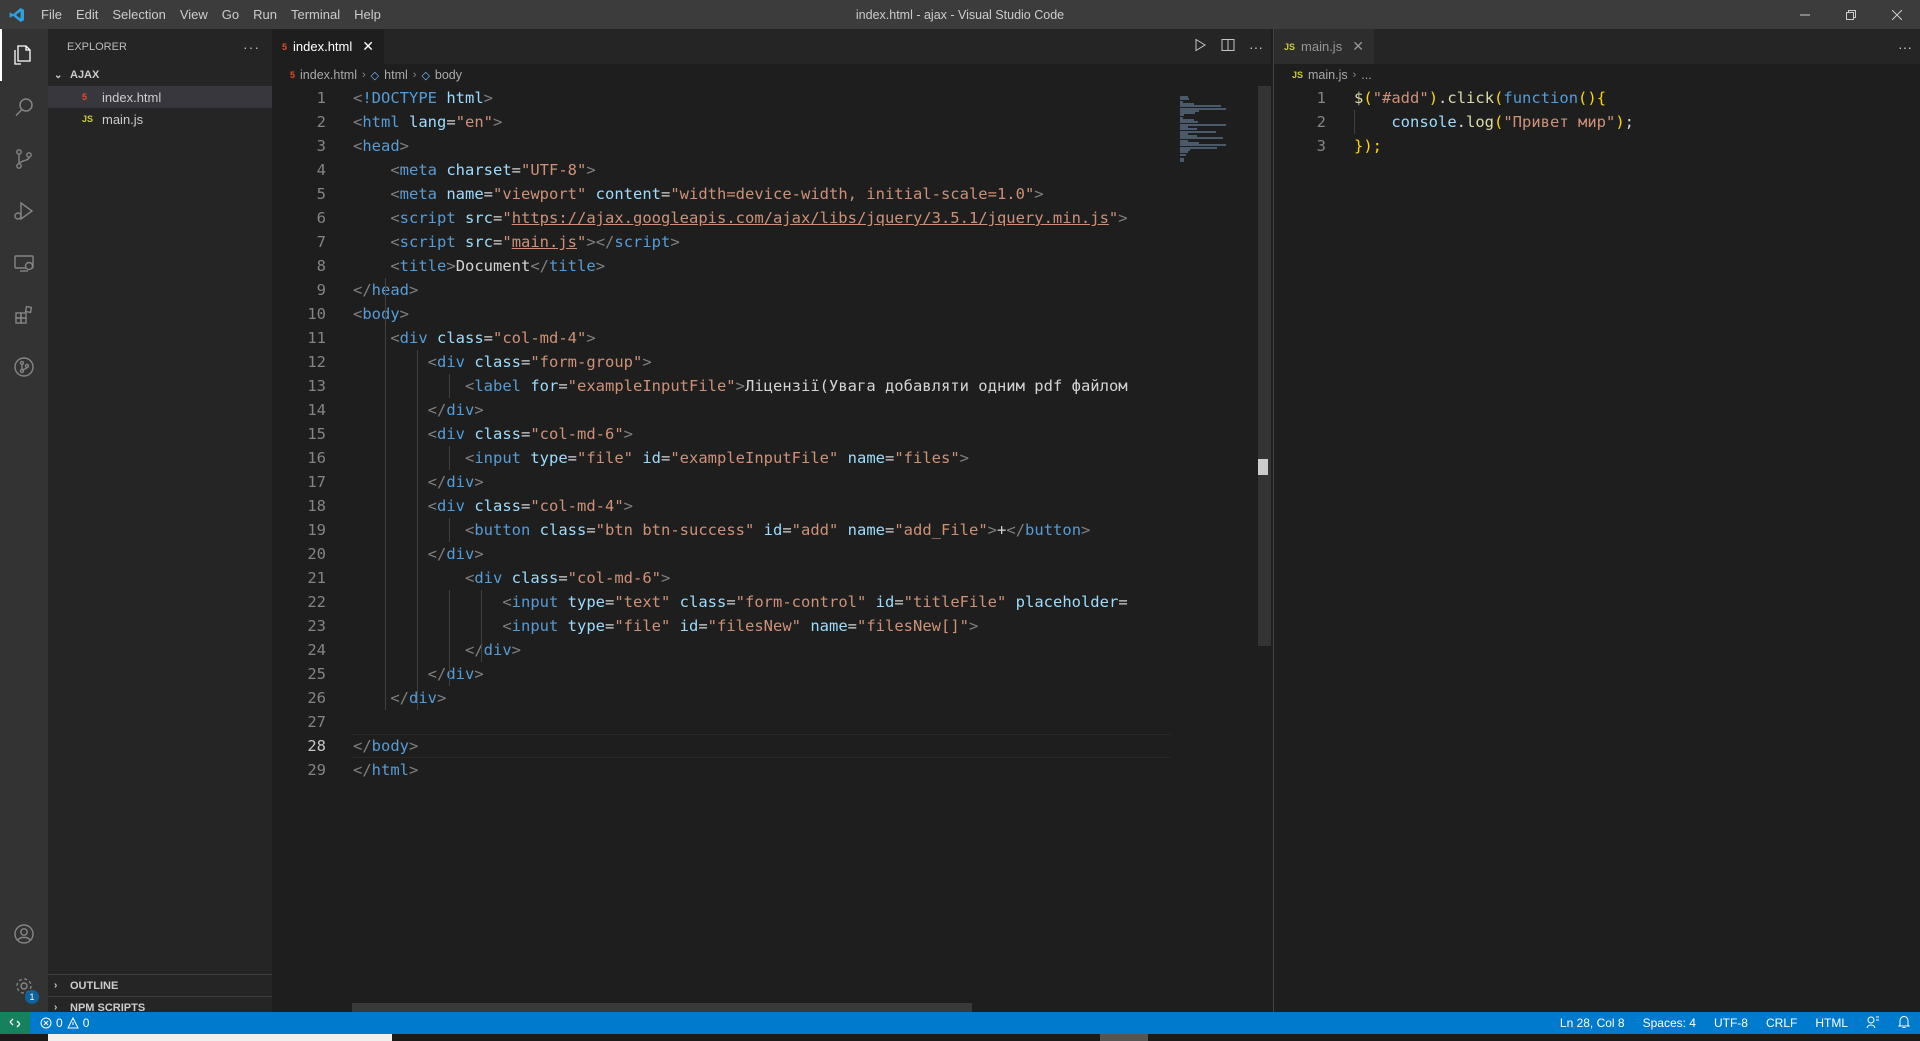 The image size is (1920, 1041). What do you see at coordinates (1851, 14) in the screenshot?
I see `restore-icon` at bounding box center [1851, 14].